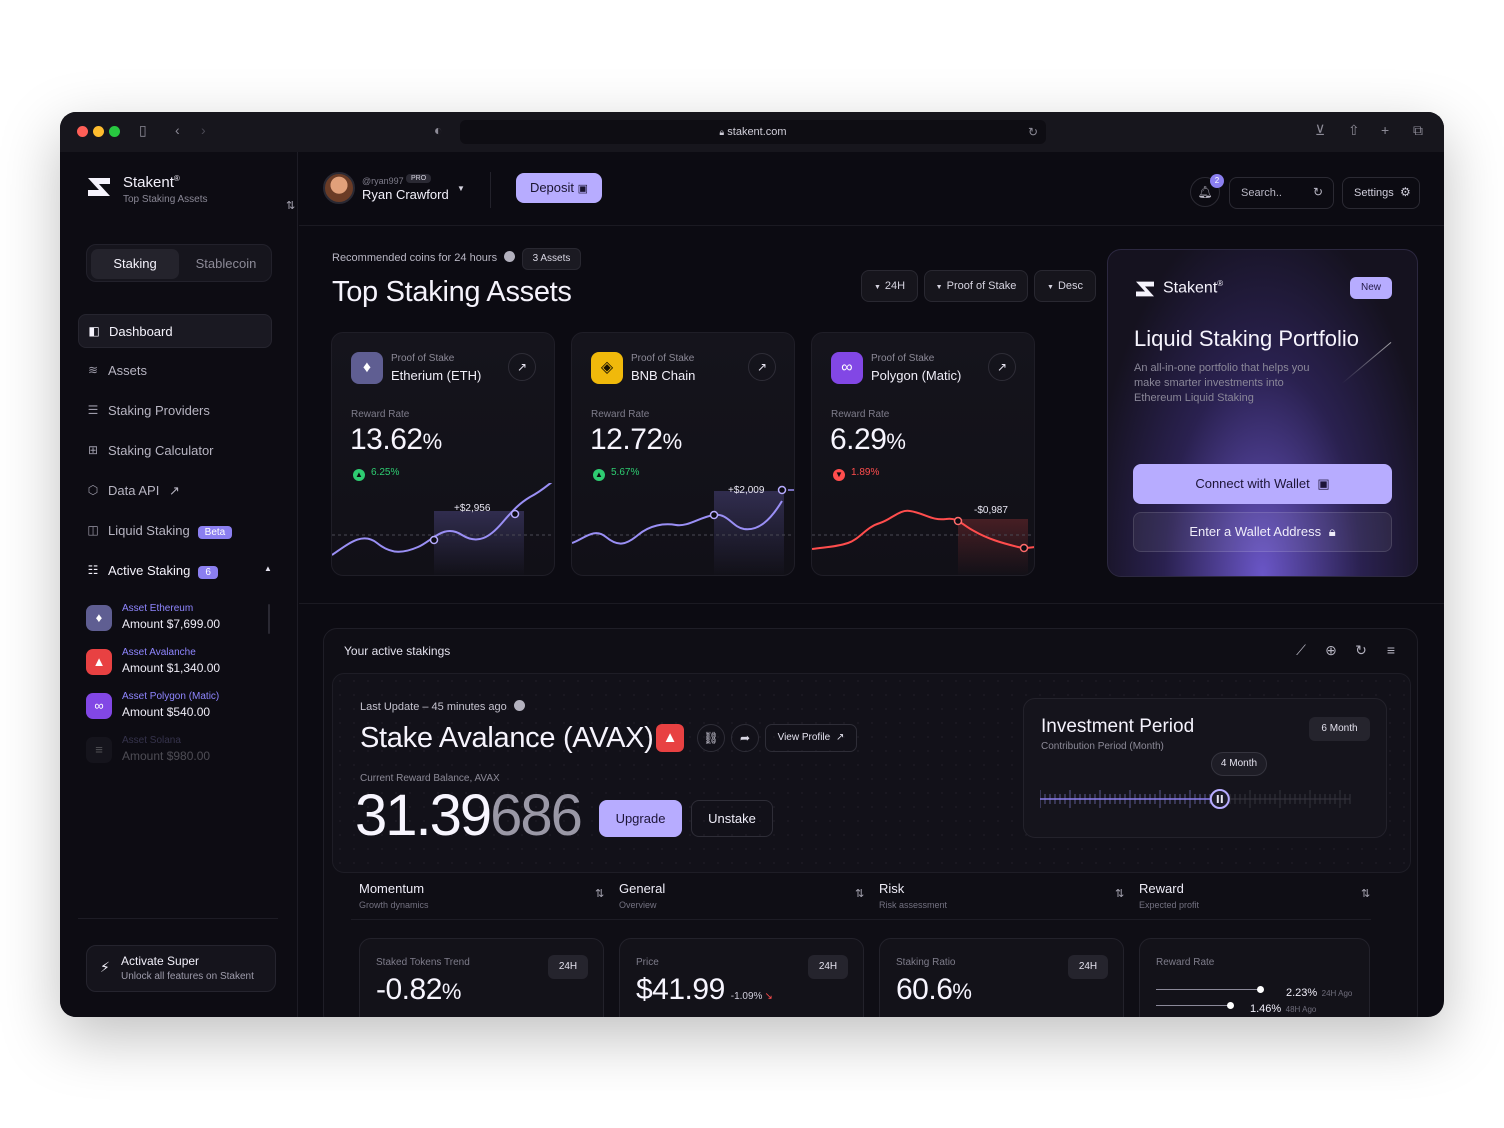 Image resolution: width=1504 pixels, height=1128 pixels. What do you see at coordinates (1320, 130) in the screenshot?
I see `download-icon: ⊻` at bounding box center [1320, 130].